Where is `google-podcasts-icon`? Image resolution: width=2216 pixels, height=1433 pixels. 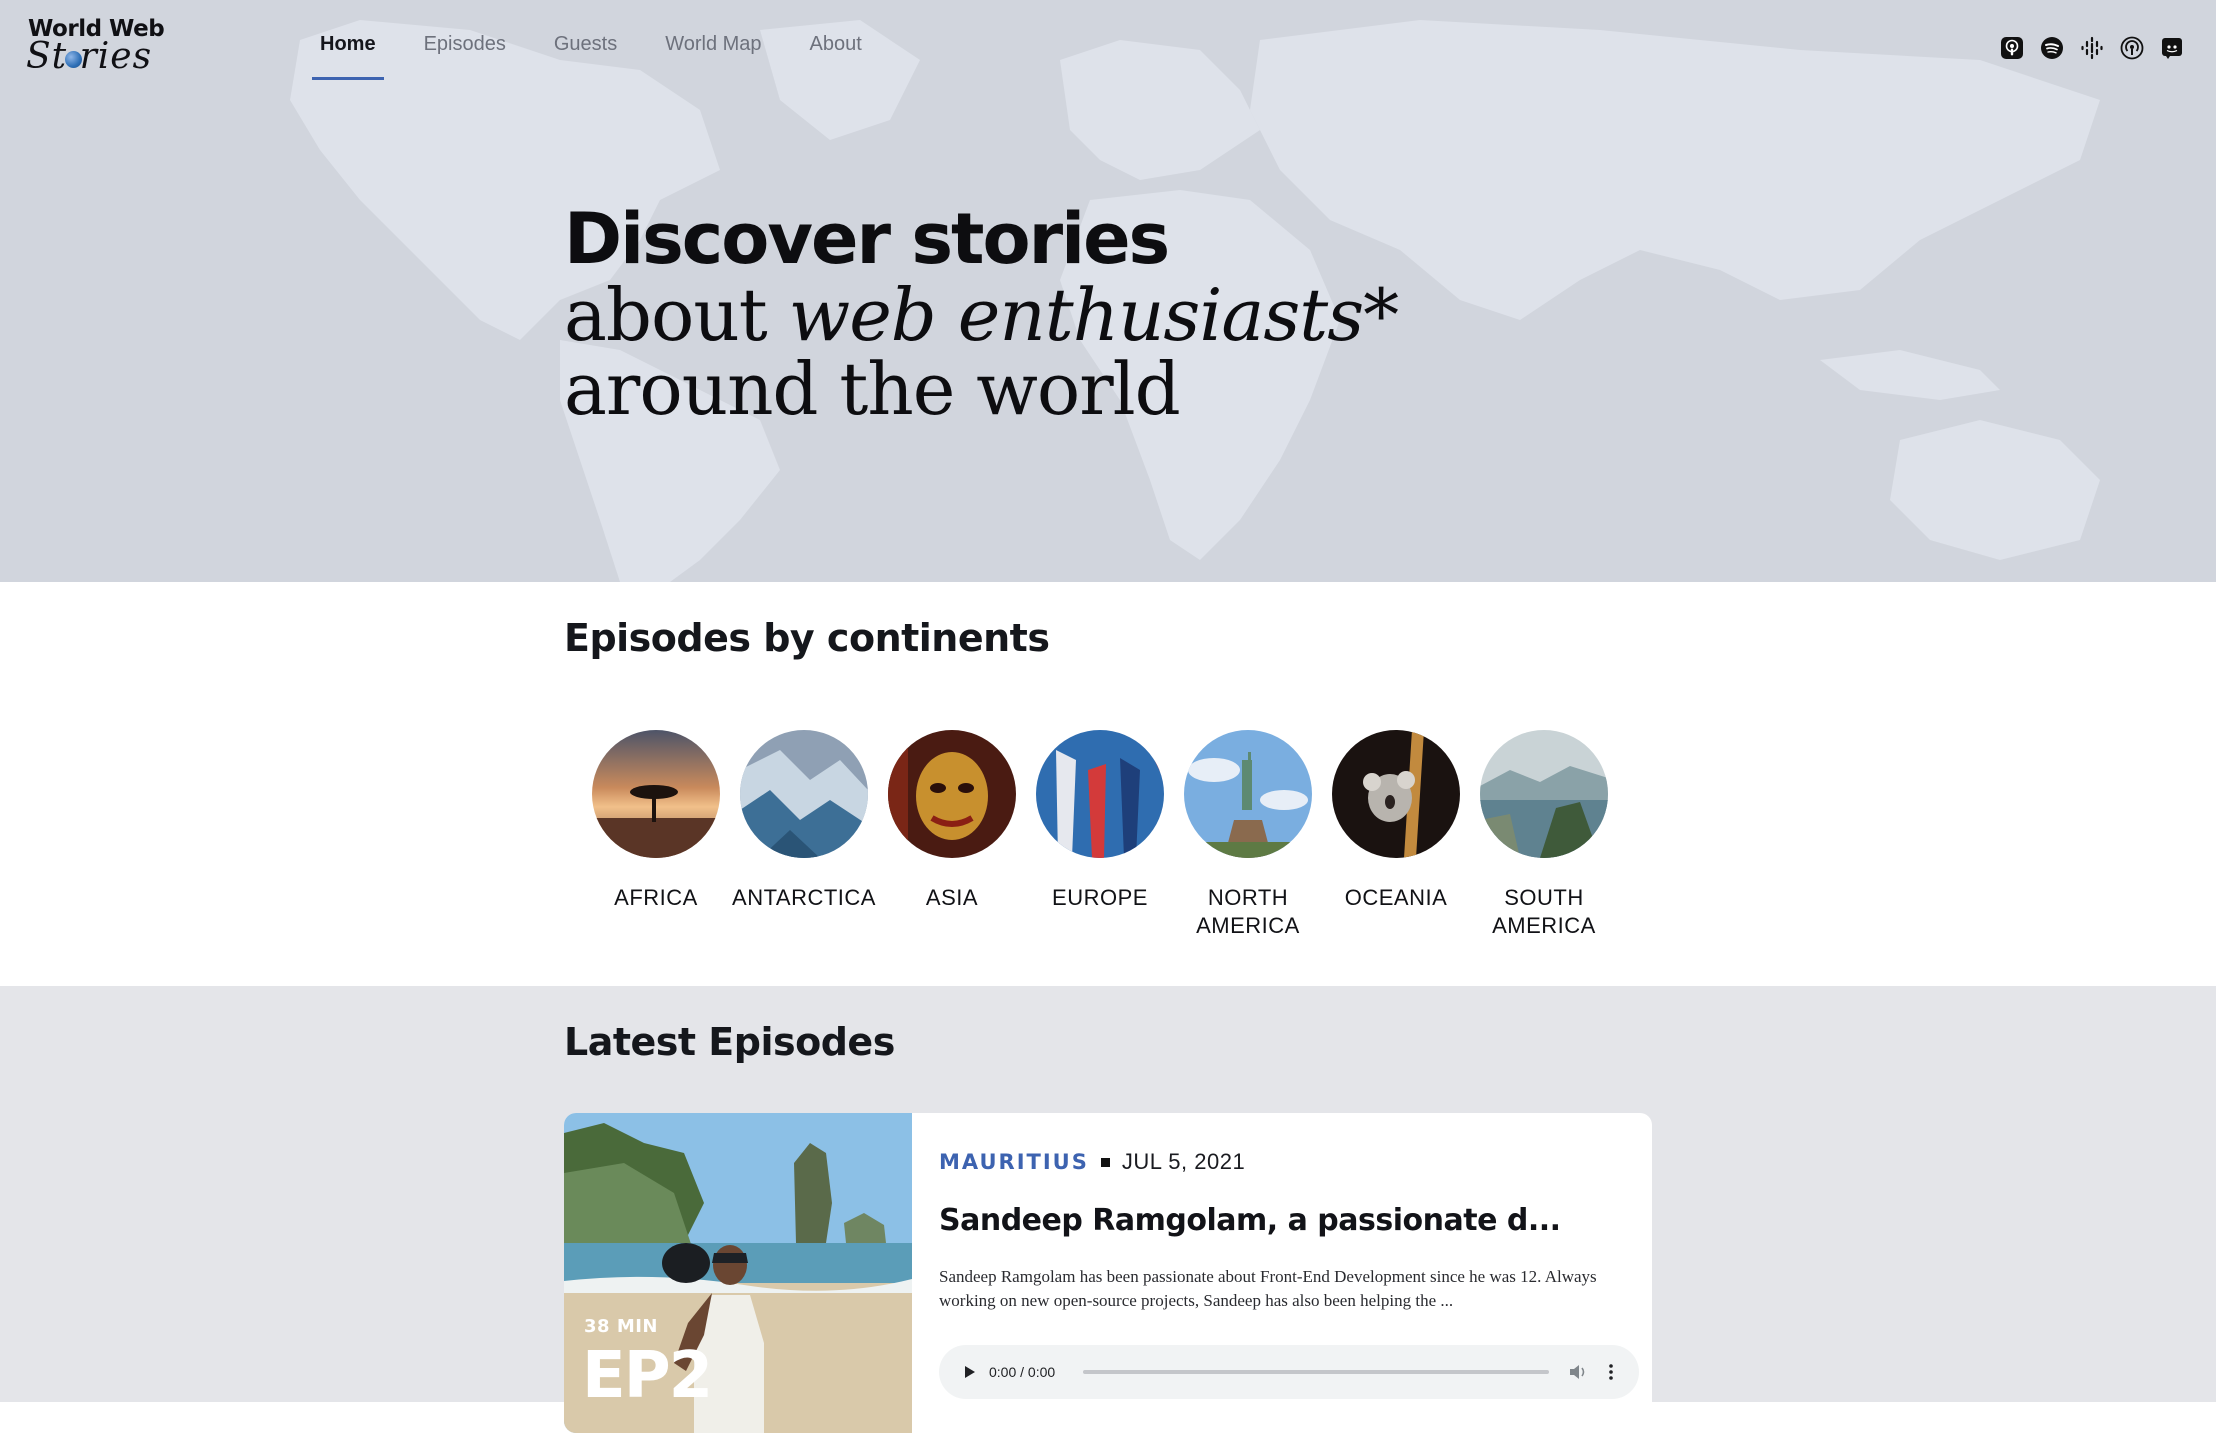
google-podcasts-icon is located at coordinates (2092, 48).